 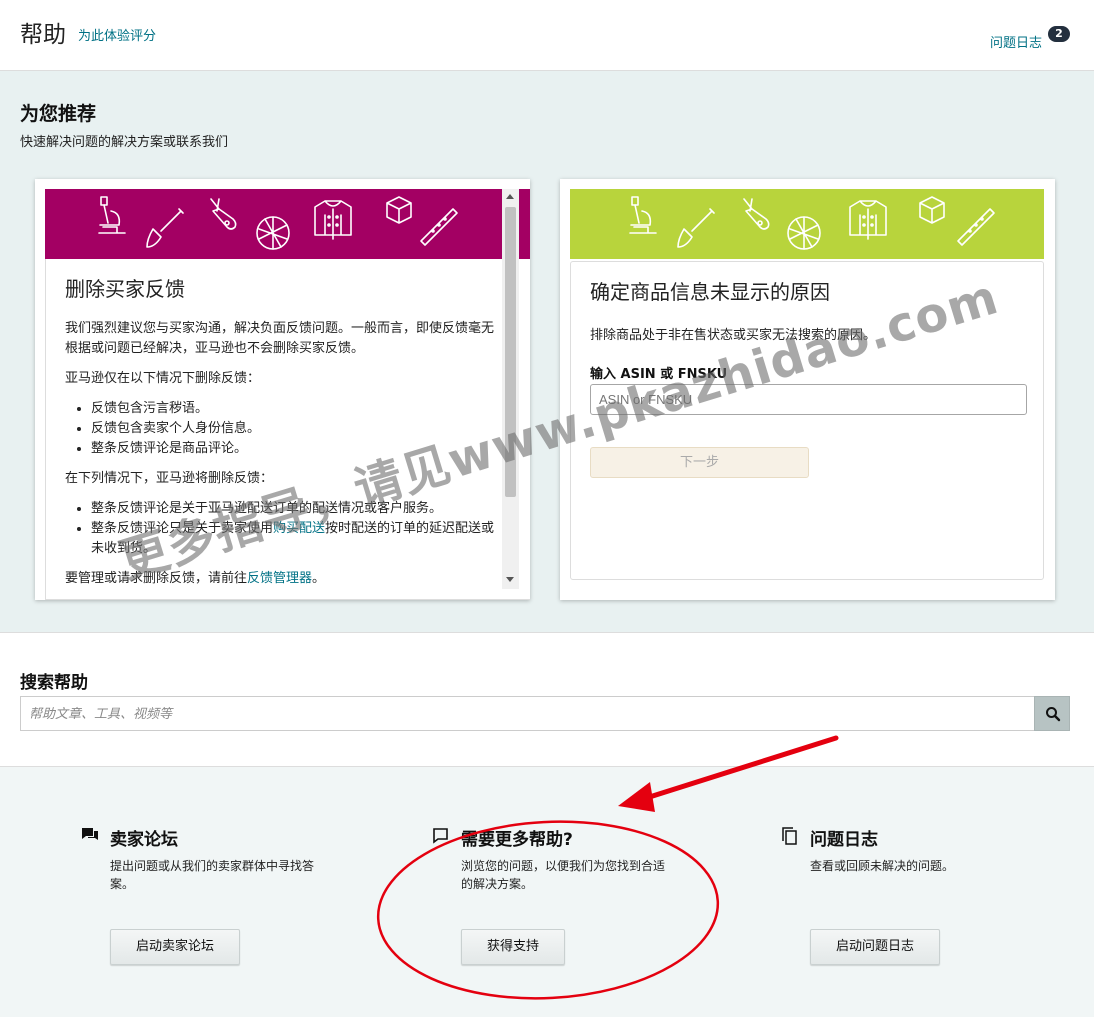 What do you see at coordinates (710, 292) in the screenshot?
I see `card-heading: 确定商品信息未显示的原因` at bounding box center [710, 292].